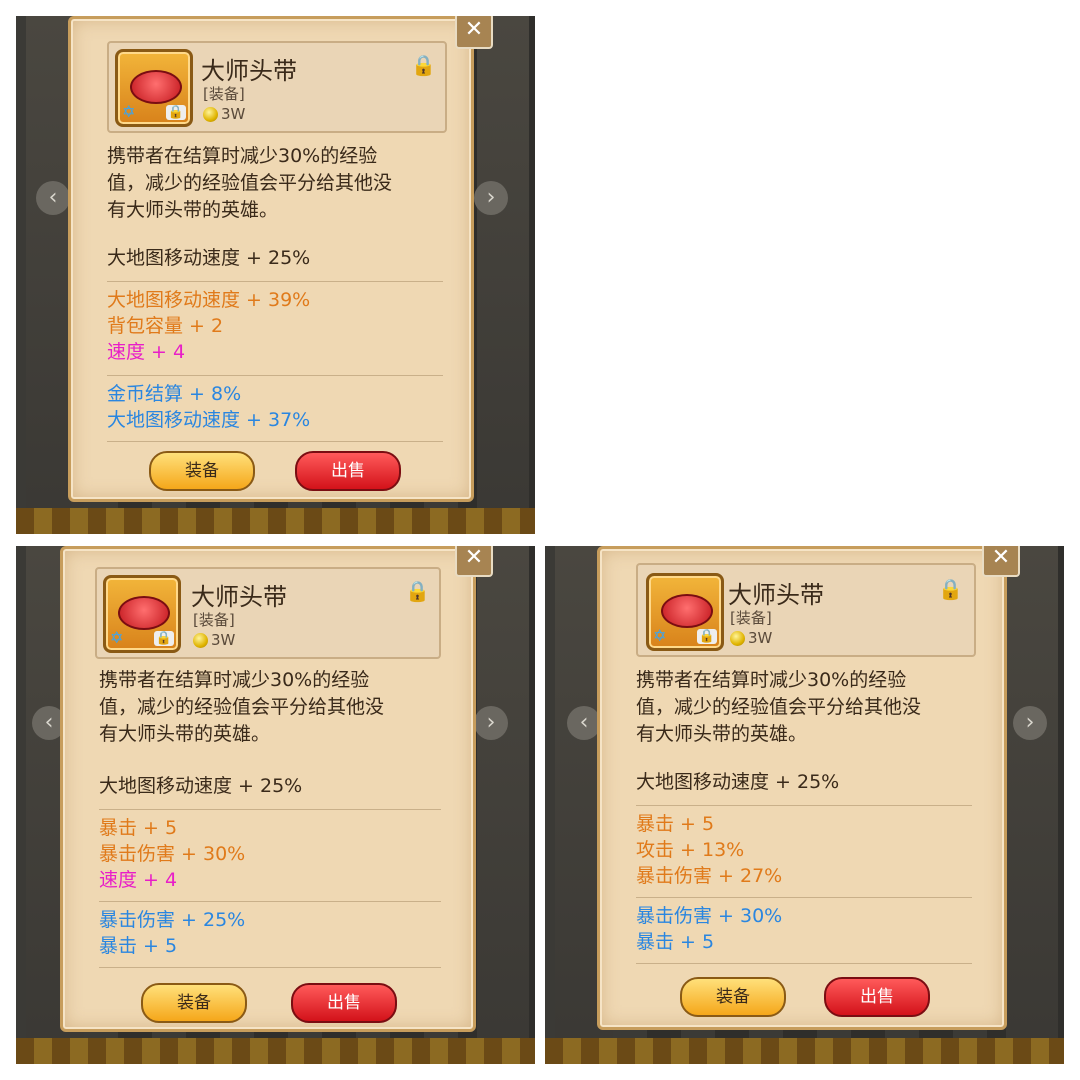 The width and height of the screenshot is (1080, 1080). What do you see at coordinates (709, 916) in the screenshot?
I see `extra-stat: 暴击伤害 + 30%` at bounding box center [709, 916].